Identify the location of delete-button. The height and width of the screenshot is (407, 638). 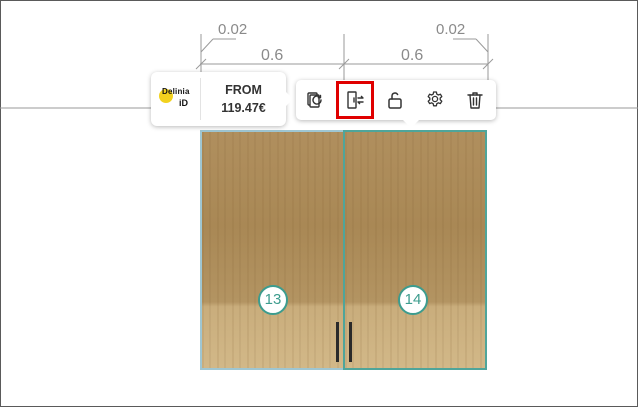
(475, 100).